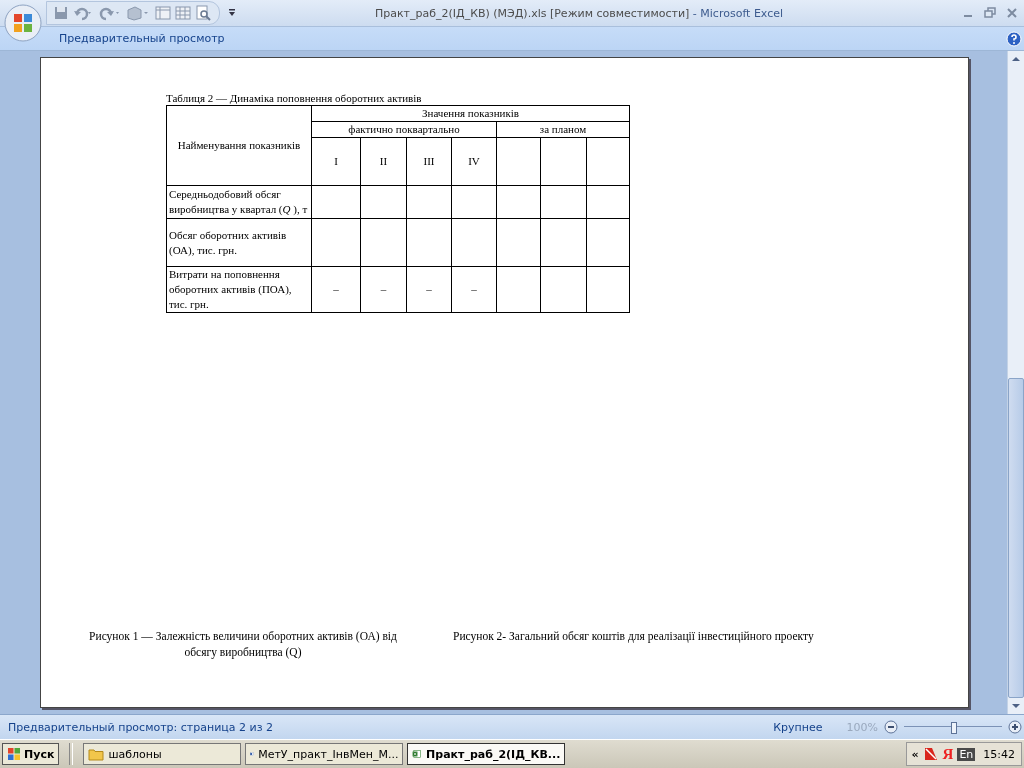  What do you see at coordinates (61, 13) in the screenshot?
I see `save-icon` at bounding box center [61, 13].